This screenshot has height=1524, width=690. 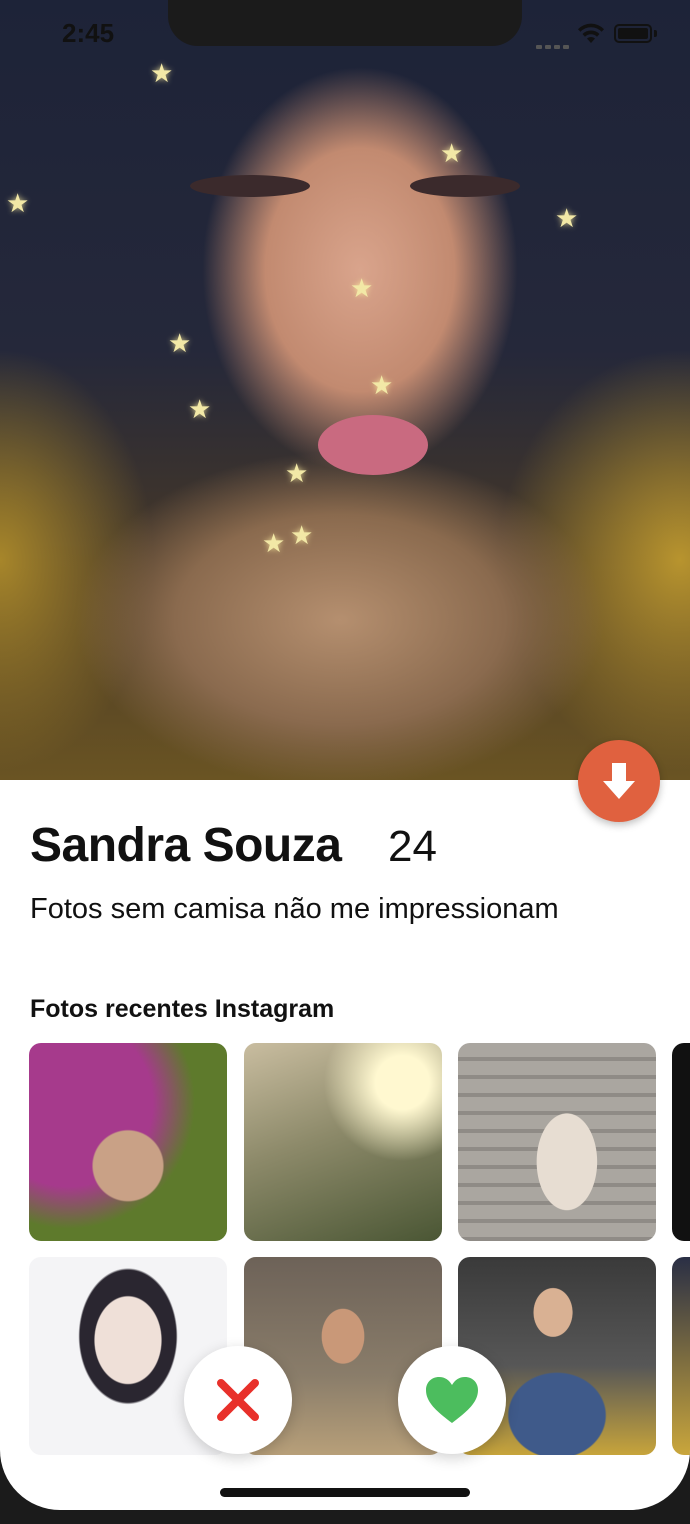 I want to click on home-indicator, so click(x=345, y=1492).